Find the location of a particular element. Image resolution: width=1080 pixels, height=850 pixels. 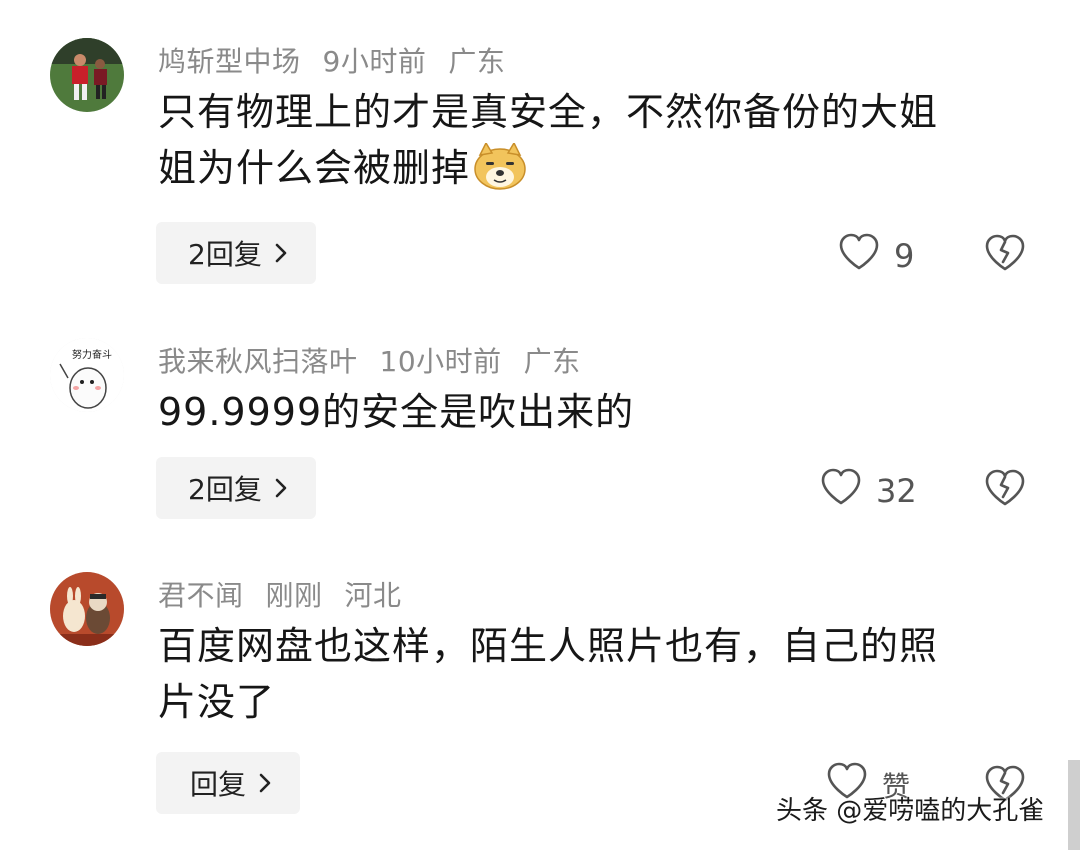

comment-meta: 我来秋风扫落叶 10小时前 广东 is located at coordinates (380, 360).